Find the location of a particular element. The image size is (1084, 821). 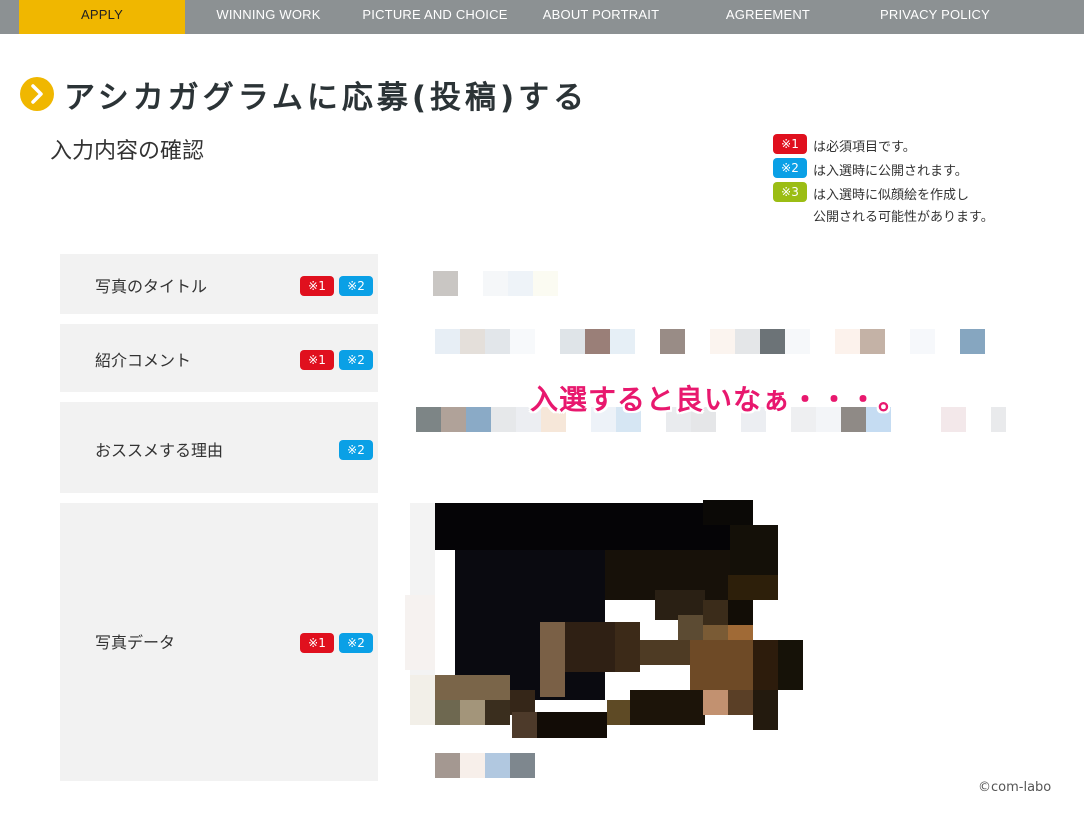

legend-row-continuation: 公開される可能性があります。 is located at coordinates (923, 218).